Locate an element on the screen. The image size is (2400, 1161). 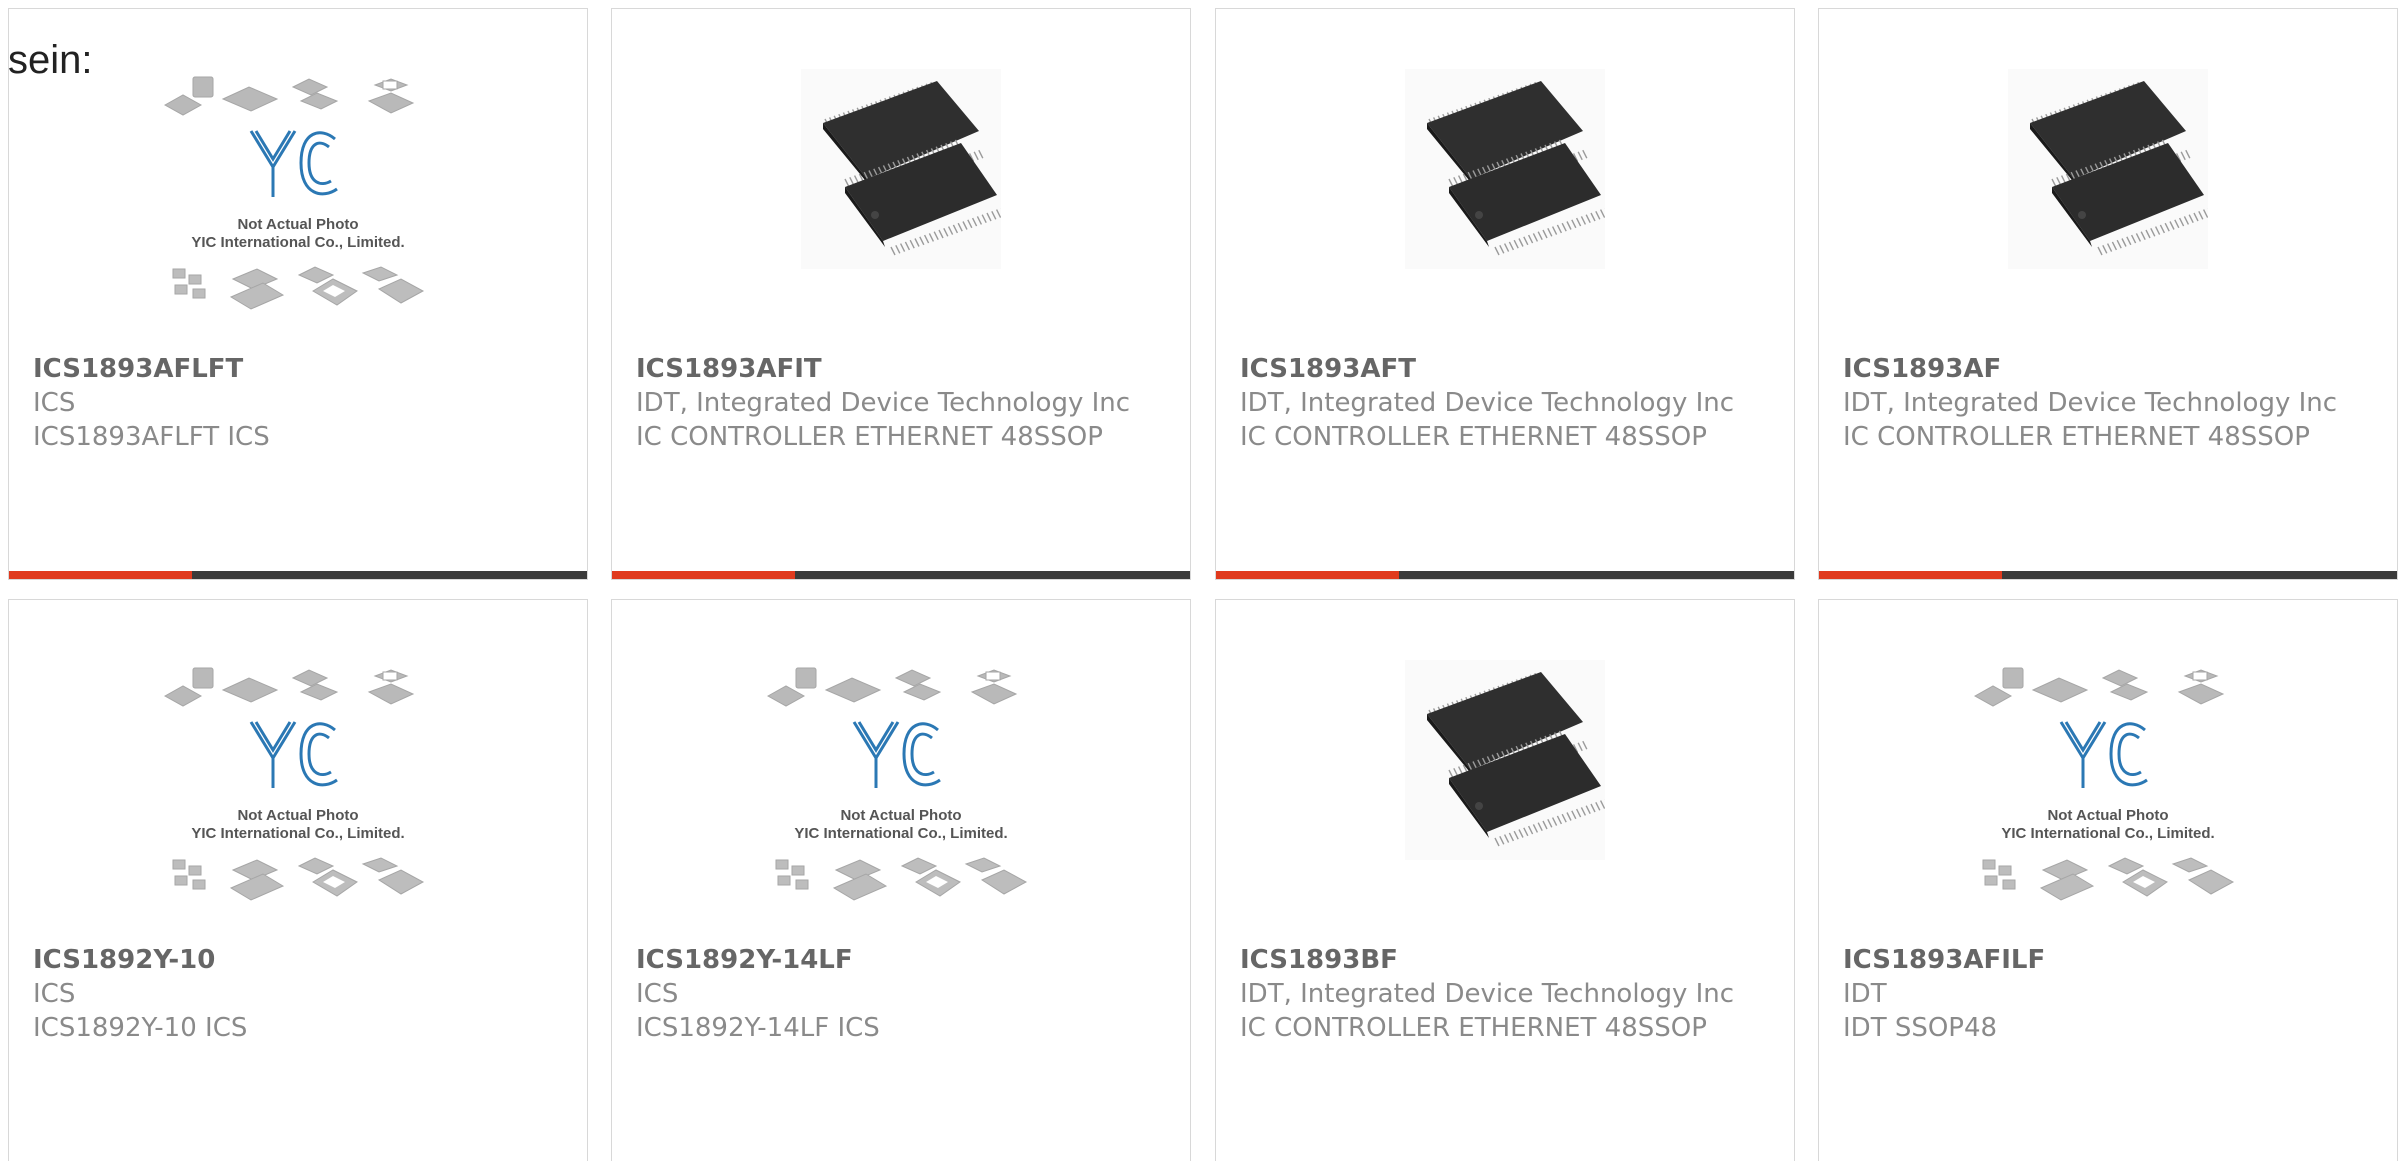
part-number: ICS1893AFILF is located at coordinates (2110, 960).